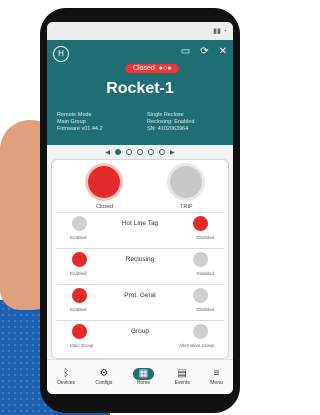 This screenshot has height=415, width=320. I want to click on close-button, so click(104, 182).